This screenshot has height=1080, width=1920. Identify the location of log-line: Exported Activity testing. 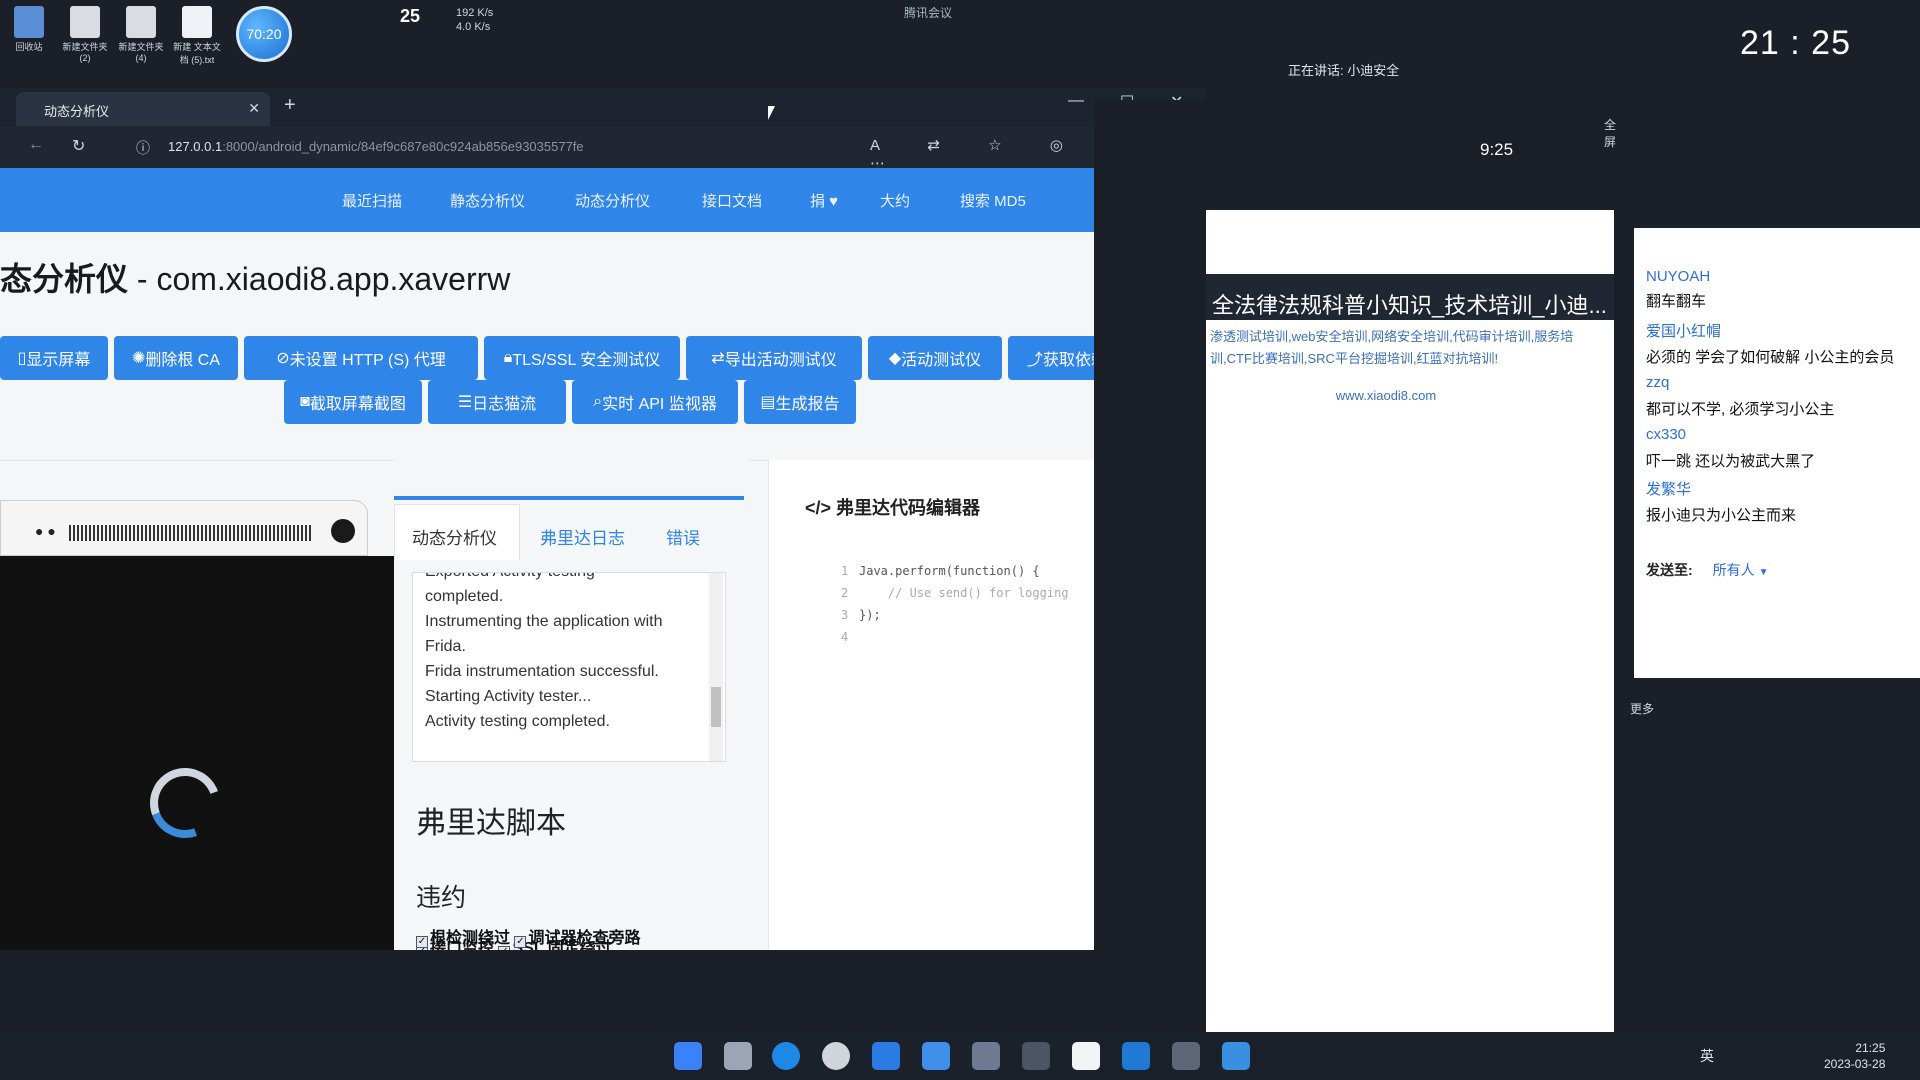
(569, 578).